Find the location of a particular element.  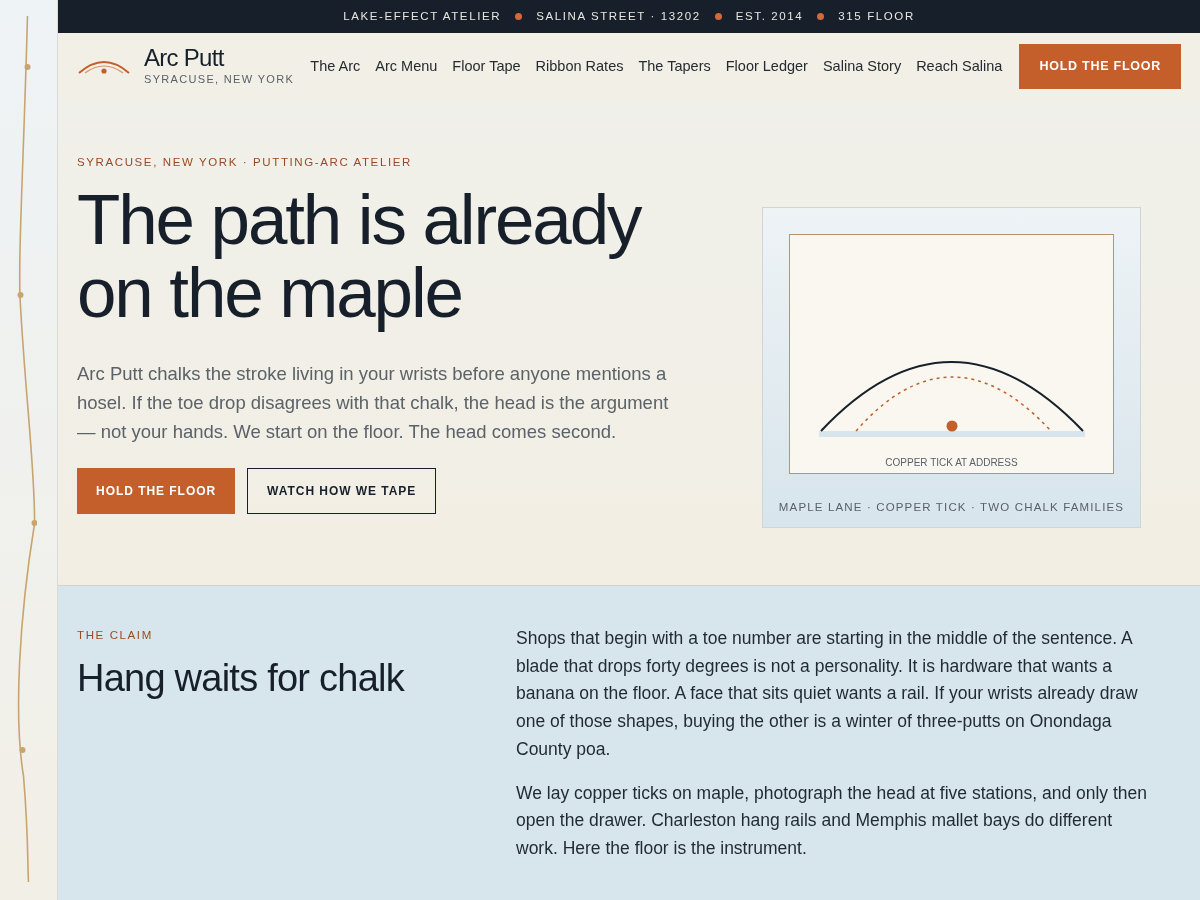

section-paragraph: Shops that begin with a toe number are starting in the middle of the sentence. A blade that drops forty degrees is not a personality. It is hardware that wants a banana on the floor. A face that sits quiet wants a rail. If your wrists already draw one of those shapes, buying the other is a winter of three-putts on Onondaga County poa. is located at coordinates (827, 694).